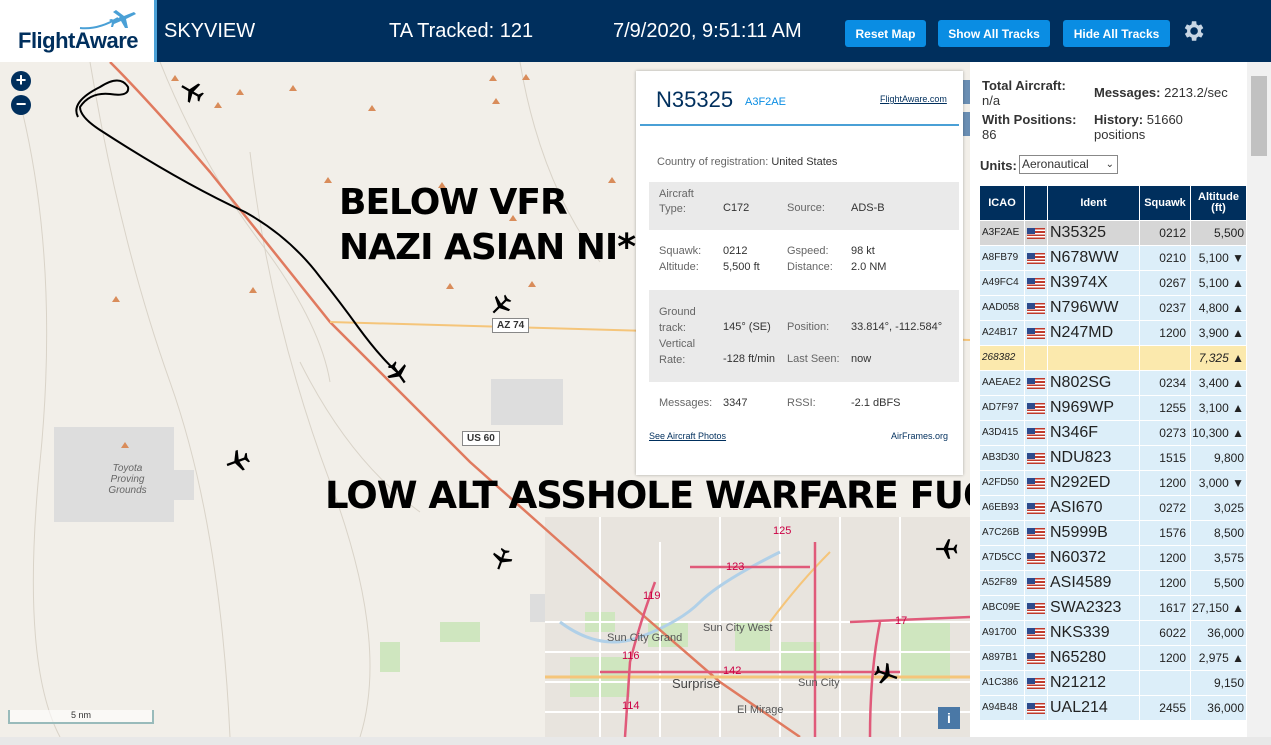 The image size is (1271, 745). What do you see at coordinates (21, 81) in the screenshot?
I see `zoom-in-button: +` at bounding box center [21, 81].